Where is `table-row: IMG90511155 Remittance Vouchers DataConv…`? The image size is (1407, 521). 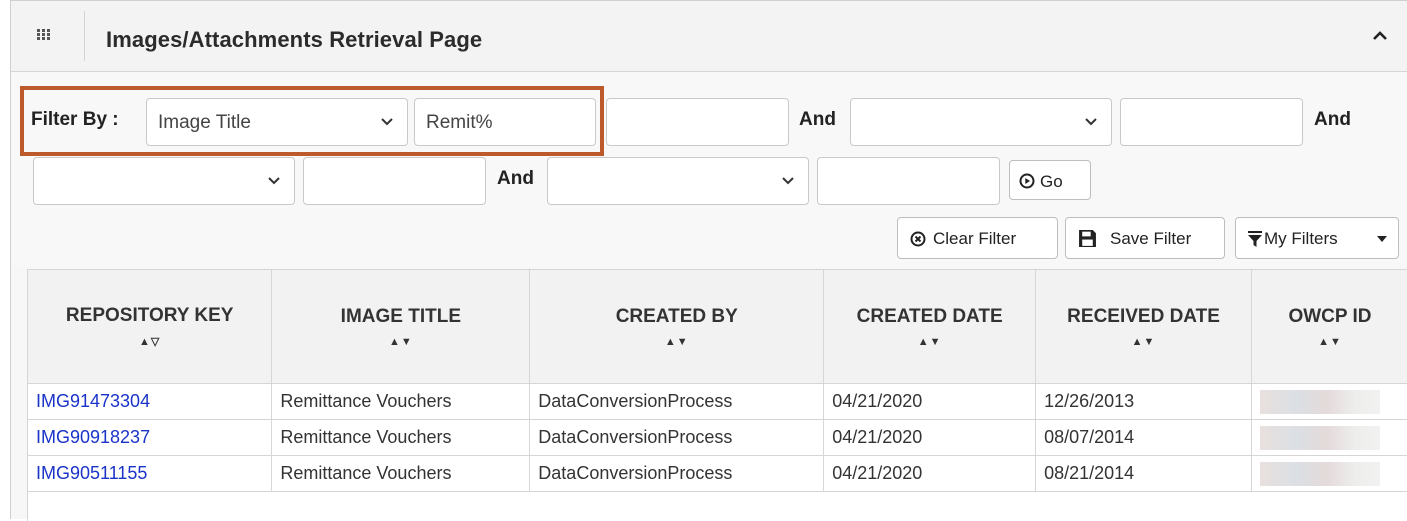 table-row: IMG90511155 Remittance Vouchers DataConv… is located at coordinates (717, 473).